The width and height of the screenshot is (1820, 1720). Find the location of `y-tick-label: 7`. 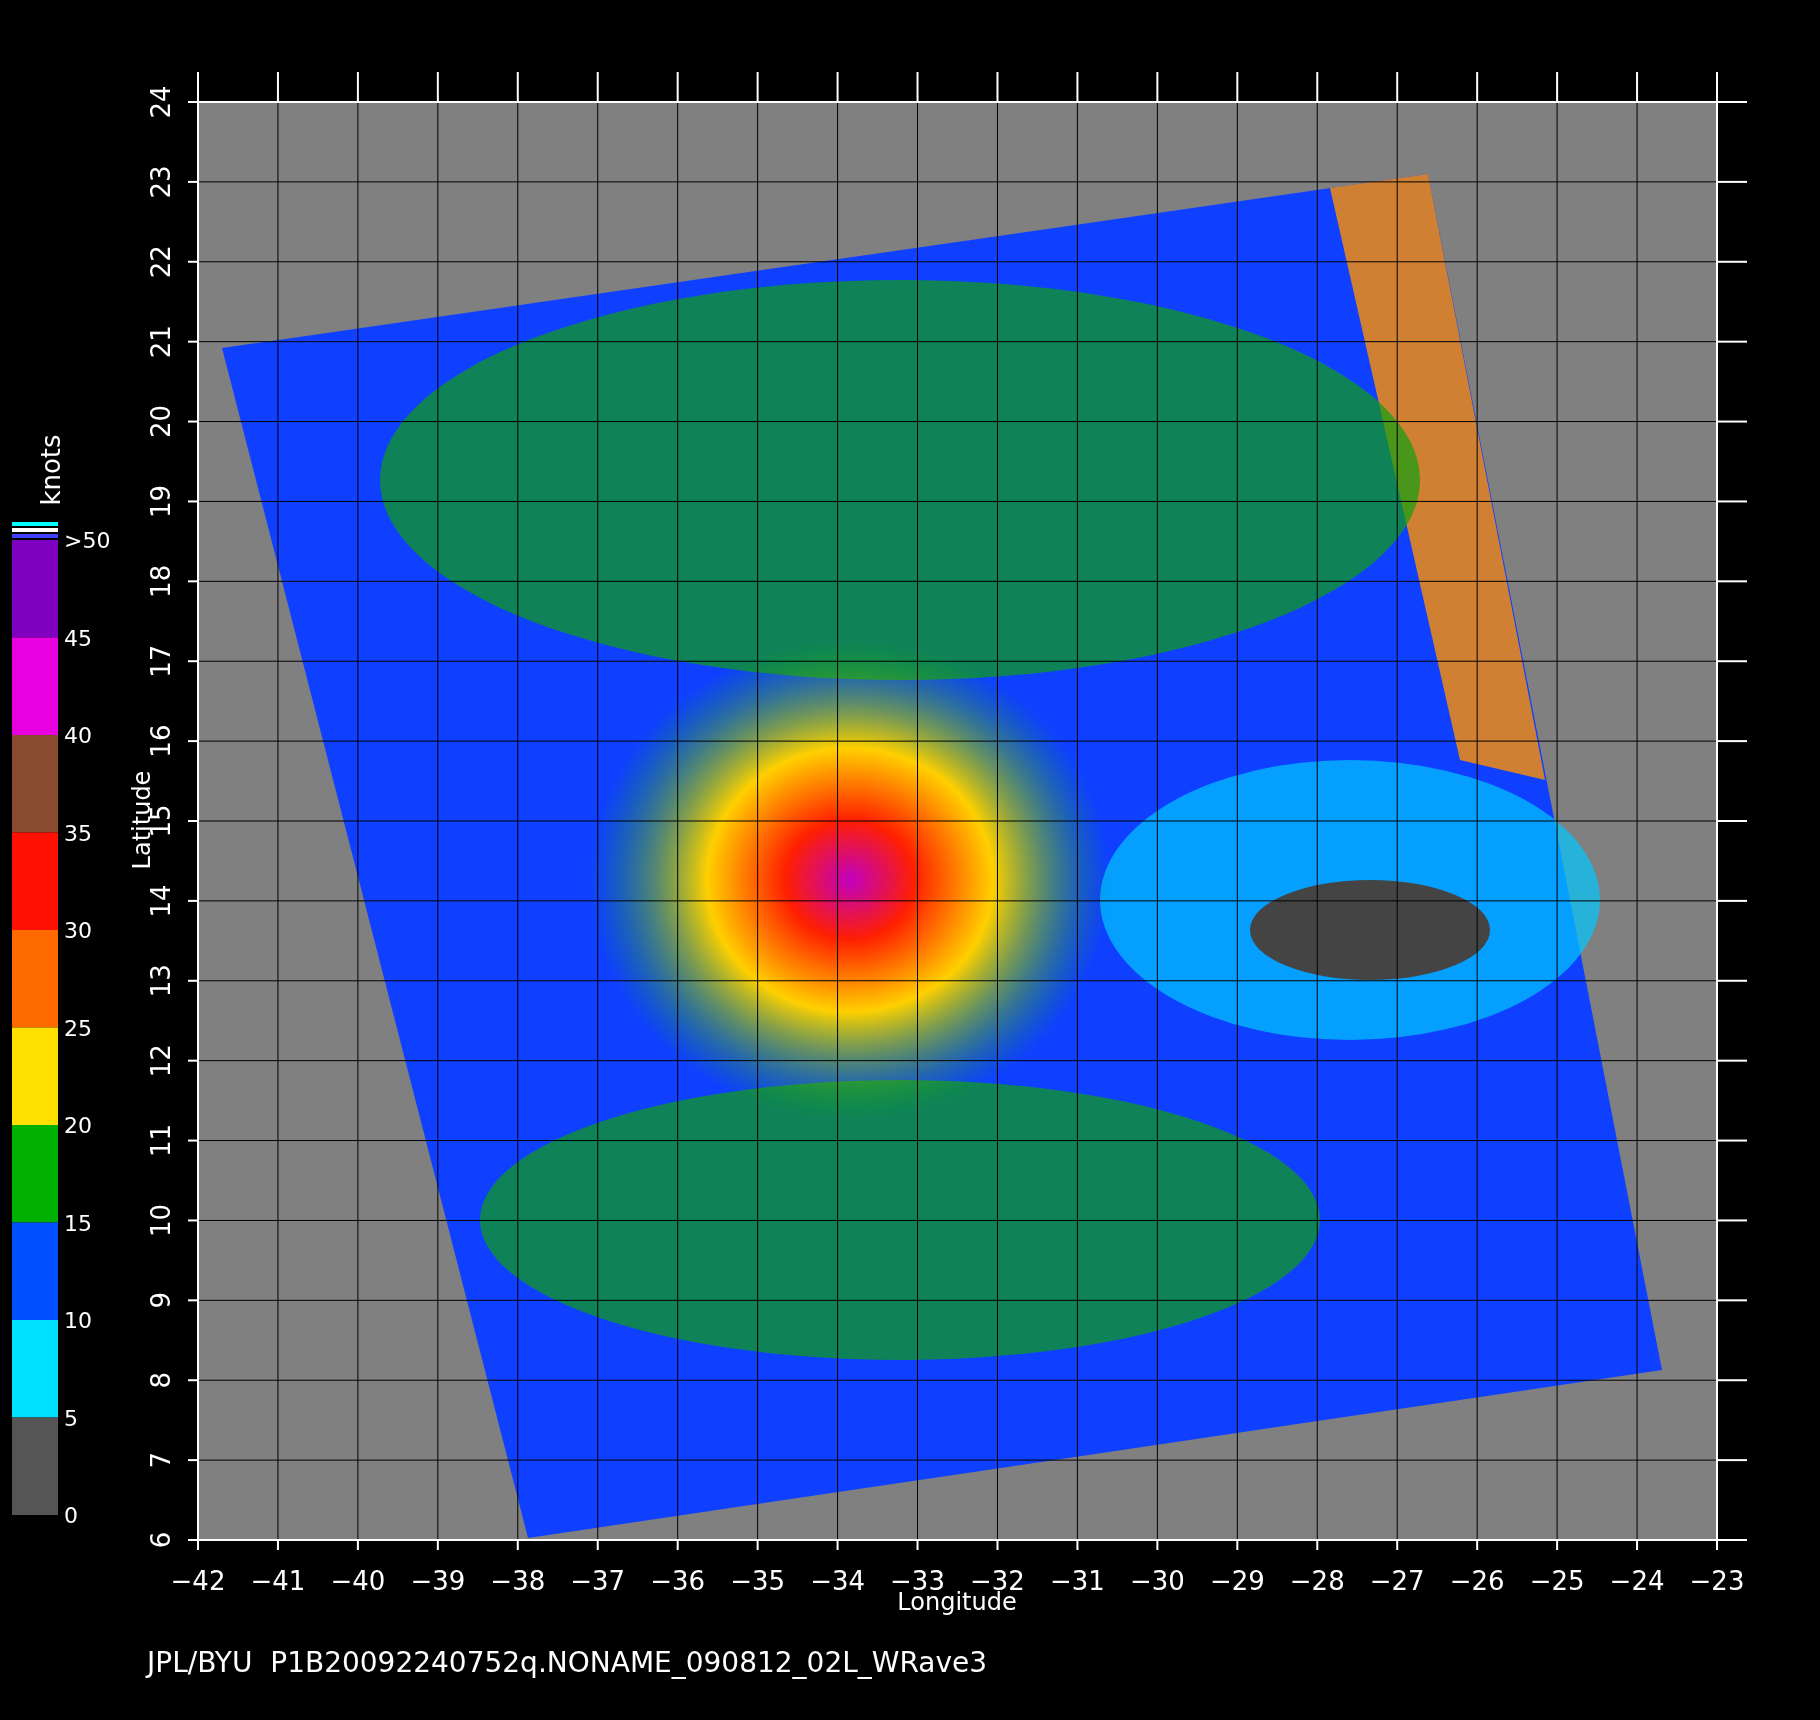

y-tick-label: 7 is located at coordinates (161, 1460).